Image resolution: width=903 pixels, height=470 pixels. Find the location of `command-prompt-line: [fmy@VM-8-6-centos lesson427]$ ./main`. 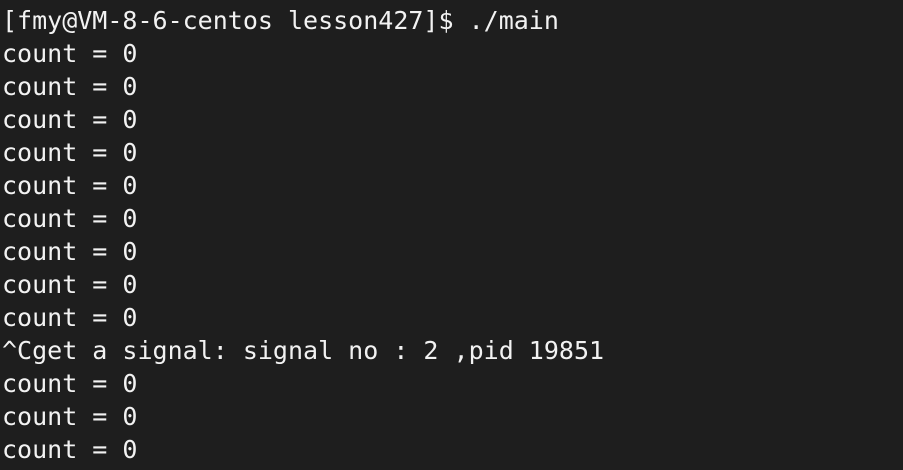

command-prompt-line: [fmy@VM-8-6-centos lesson427]$ ./main is located at coordinates (280, 20).